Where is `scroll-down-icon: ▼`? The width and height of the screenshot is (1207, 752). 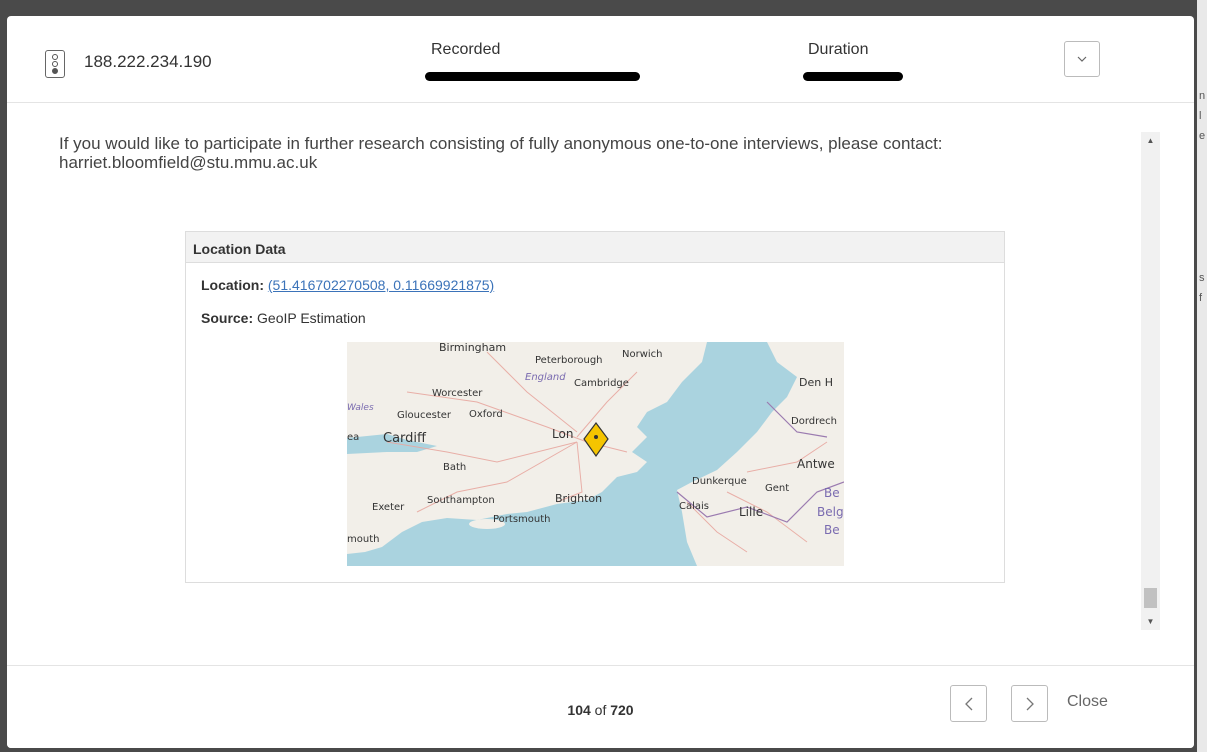 scroll-down-icon: ▼ is located at coordinates (1150, 621).